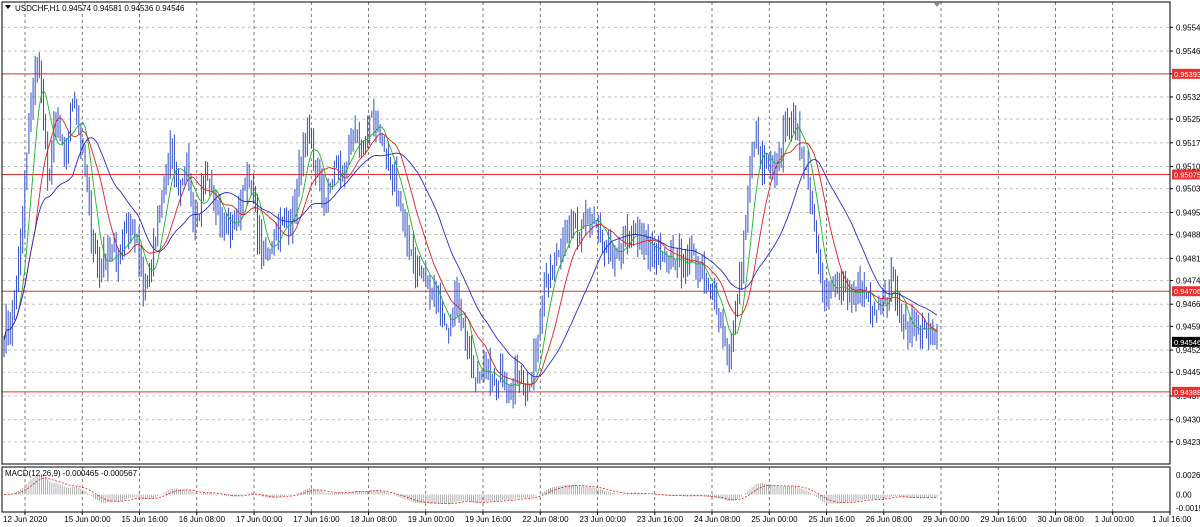 Image resolution: width=1200 pixels, height=527 pixels. What do you see at coordinates (1061, 519) in the screenshot?
I see `x-tick-label: 30 Jun 08:00` at bounding box center [1061, 519].